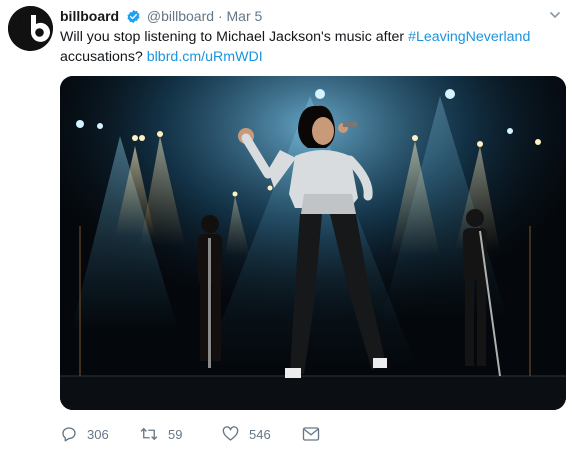  What do you see at coordinates (20, 25) in the screenshot?
I see `svg-text: billboard` at bounding box center [20, 25].